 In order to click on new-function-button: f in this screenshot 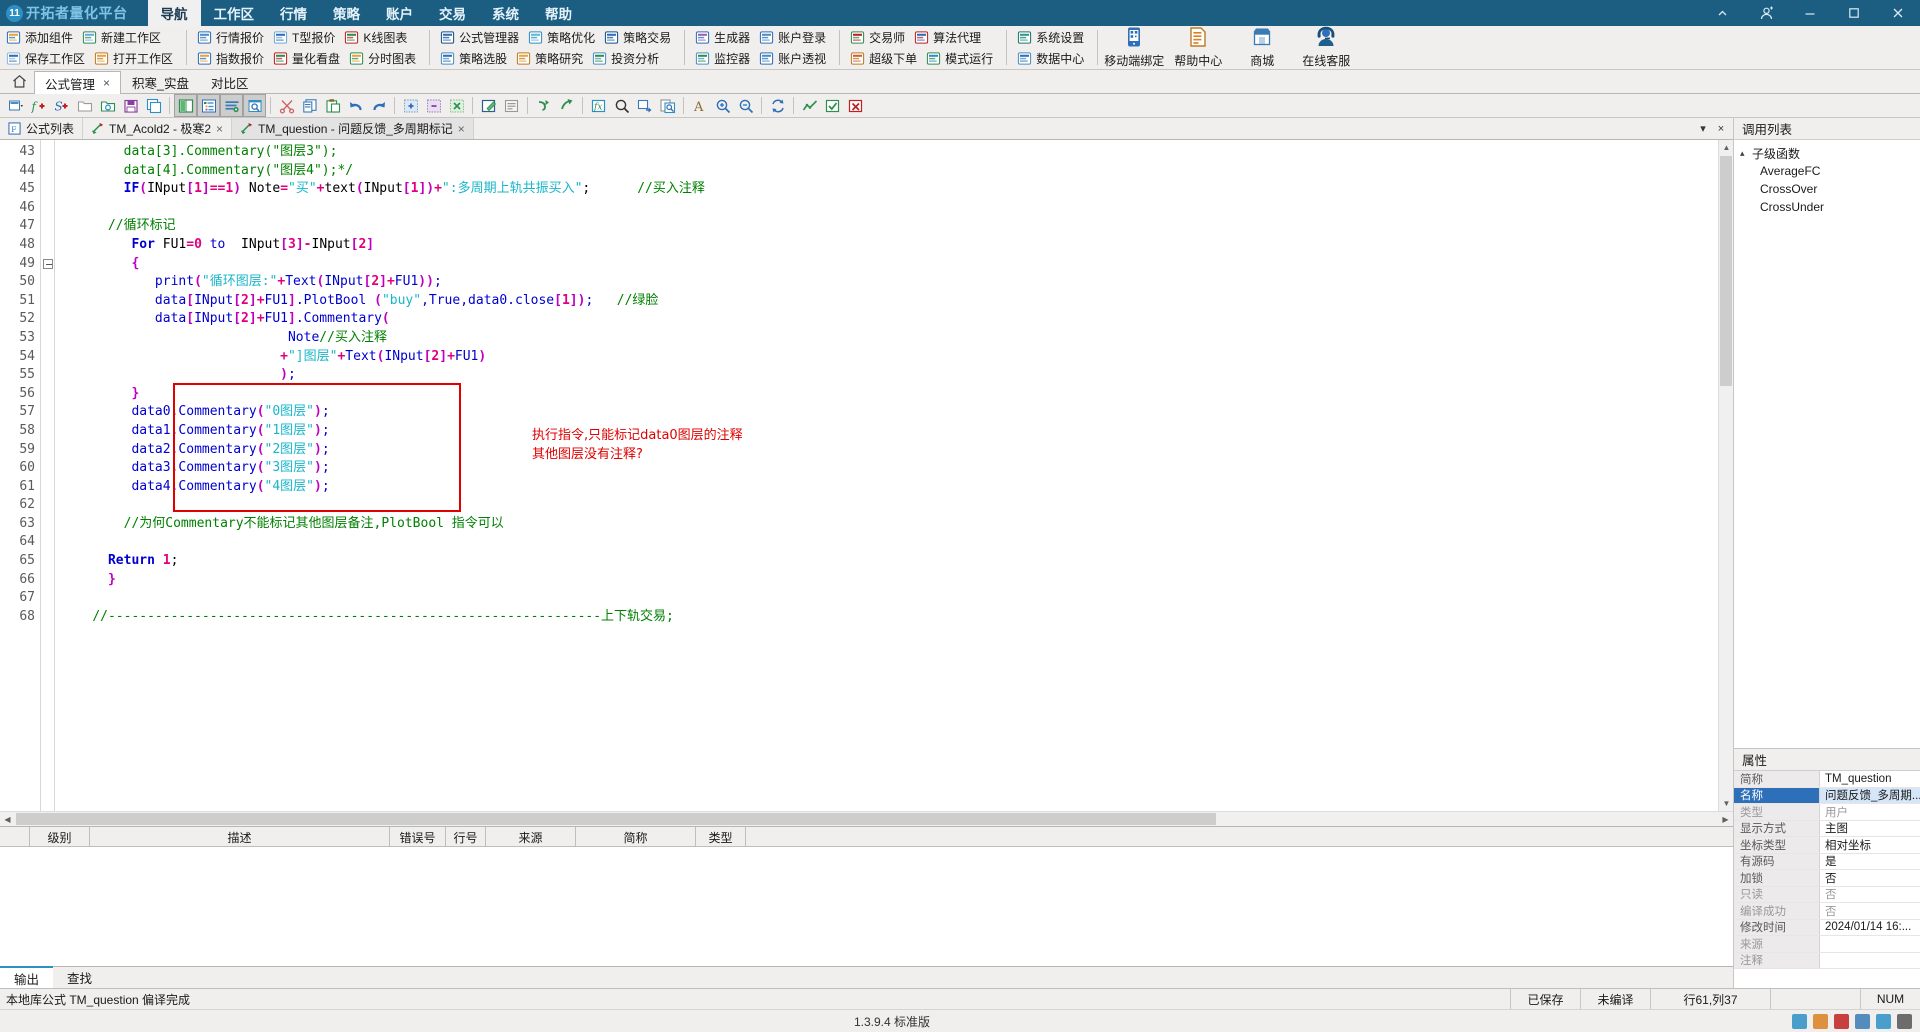, I will do `click(38, 105)`.